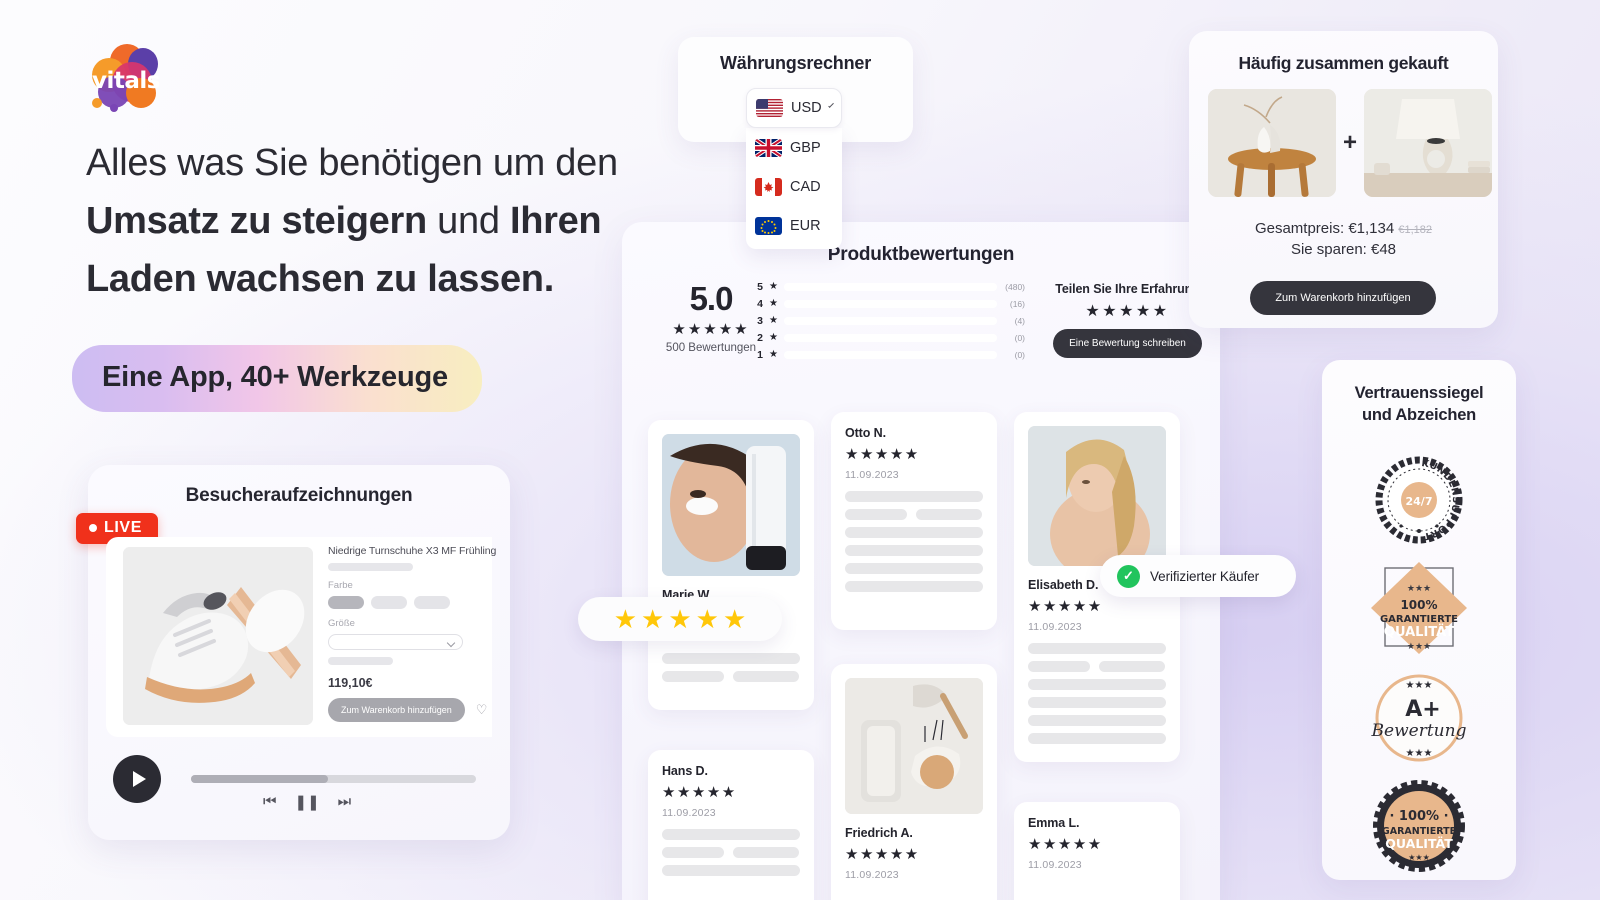 This screenshot has height=900, width=1600. I want to click on recording-player-controls: ⏮ ❚❚ ⏭, so click(303, 783).